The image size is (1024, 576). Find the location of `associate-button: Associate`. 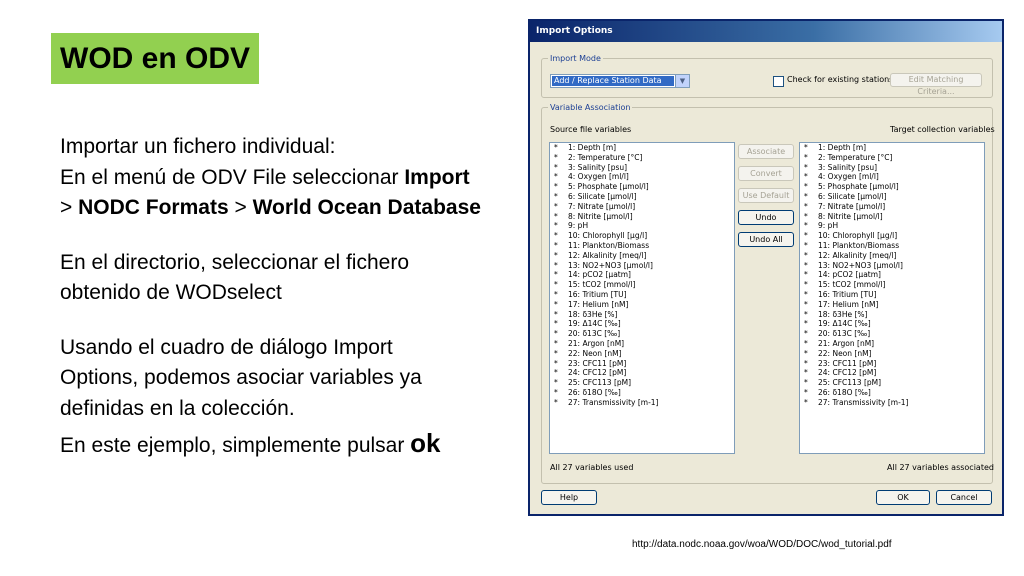

associate-button: Associate is located at coordinates (766, 151).